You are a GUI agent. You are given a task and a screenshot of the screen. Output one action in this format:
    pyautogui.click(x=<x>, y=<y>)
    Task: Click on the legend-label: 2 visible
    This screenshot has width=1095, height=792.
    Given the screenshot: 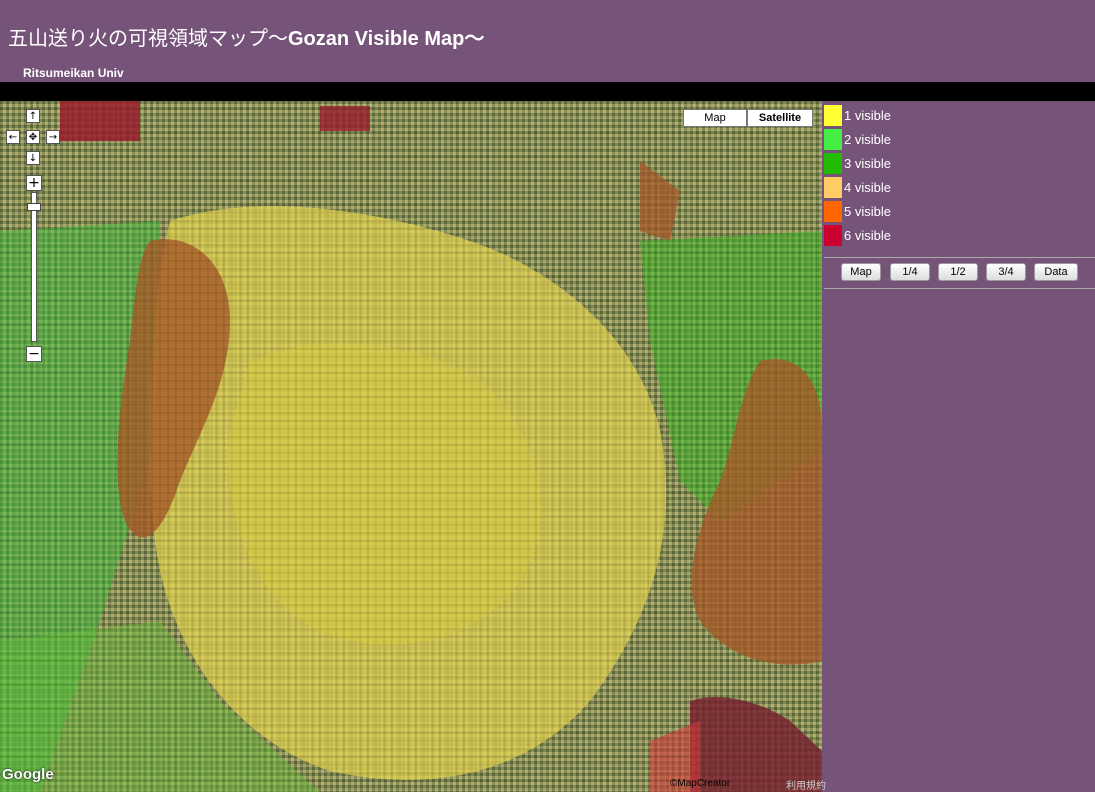 What is the action you would take?
    pyautogui.click(x=867, y=139)
    